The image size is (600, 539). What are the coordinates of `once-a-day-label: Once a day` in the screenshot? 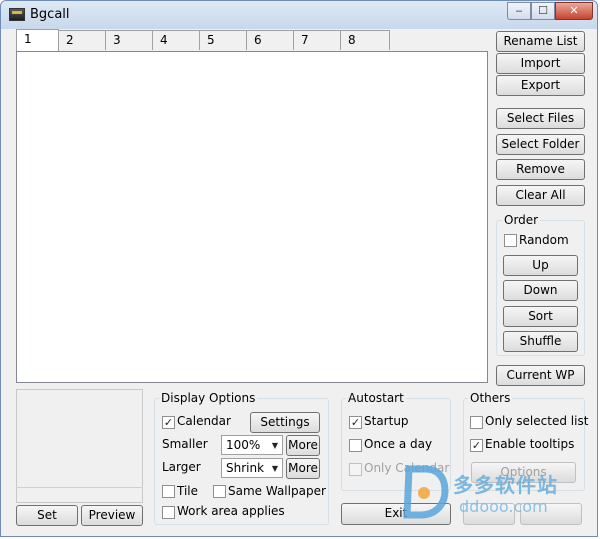 It's located at (398, 444).